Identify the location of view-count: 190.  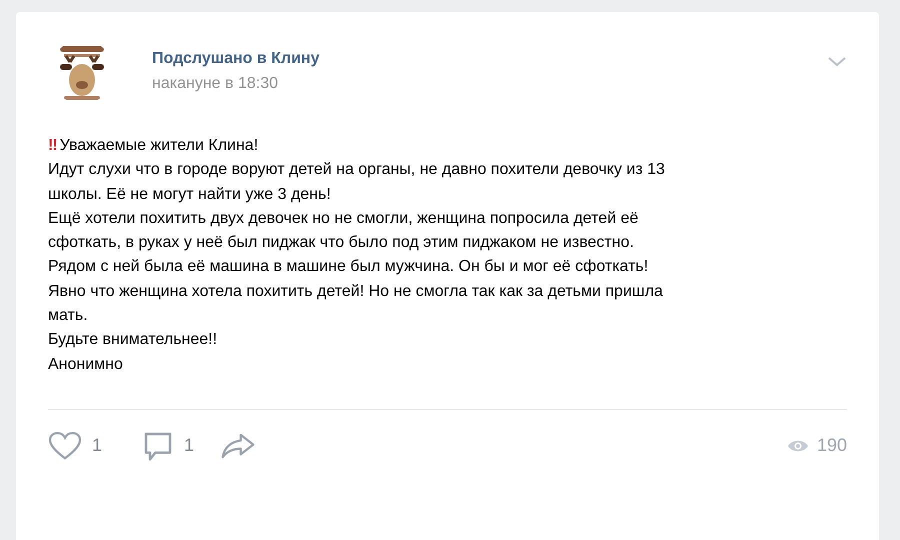
(831, 445).